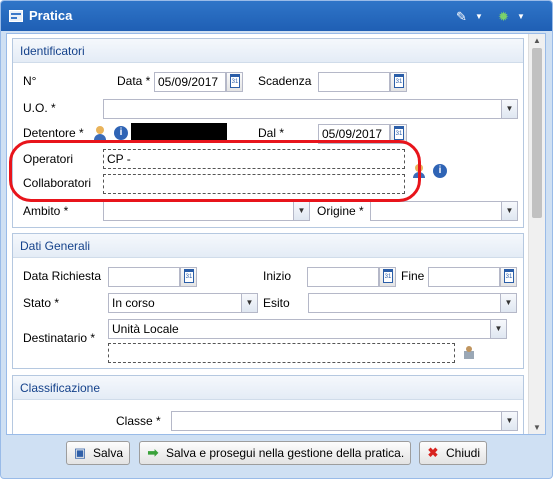  Describe the element at coordinates (404, 303) in the screenshot. I see `esito-combo` at that location.